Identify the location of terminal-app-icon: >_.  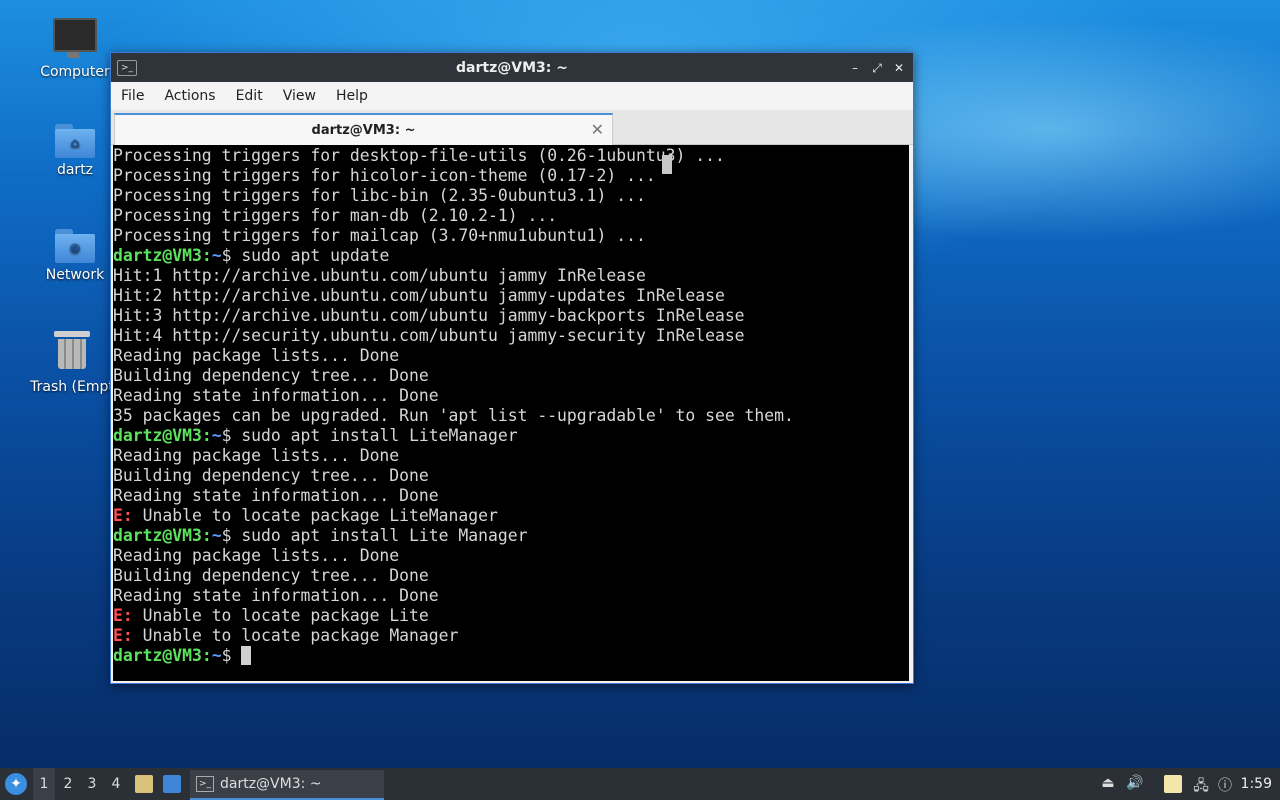
(127, 67).